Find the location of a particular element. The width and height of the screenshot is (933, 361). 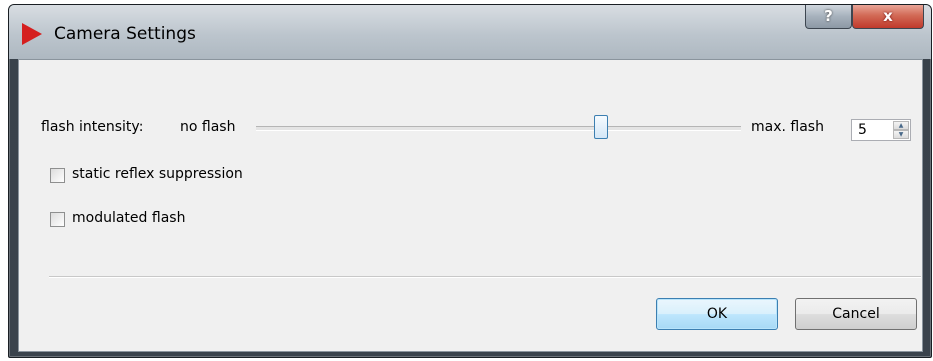

max-flash-spinbox: 5 ▲ ▼ is located at coordinates (881, 130).